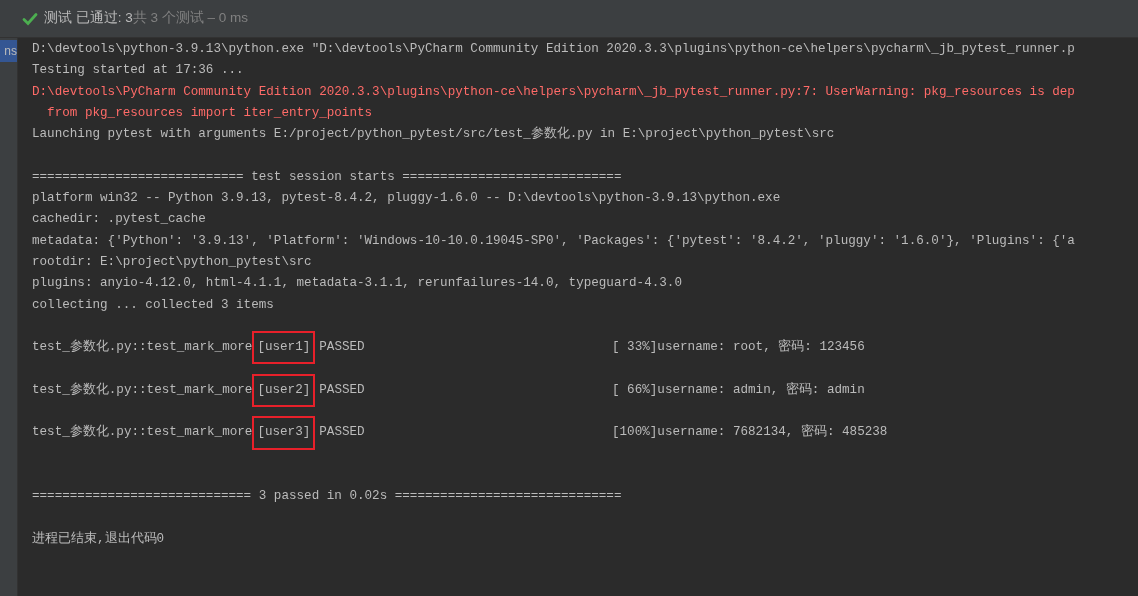  What do you see at coordinates (553, 92) in the screenshot?
I see `error-line: D:\devtools\PyCharm Community Edition 2020.3.3\plugins\python-ce\helpers\pycharm\_jb_pytest_runner.py:7: UserWarning: pkg_resources is dep` at bounding box center [553, 92].